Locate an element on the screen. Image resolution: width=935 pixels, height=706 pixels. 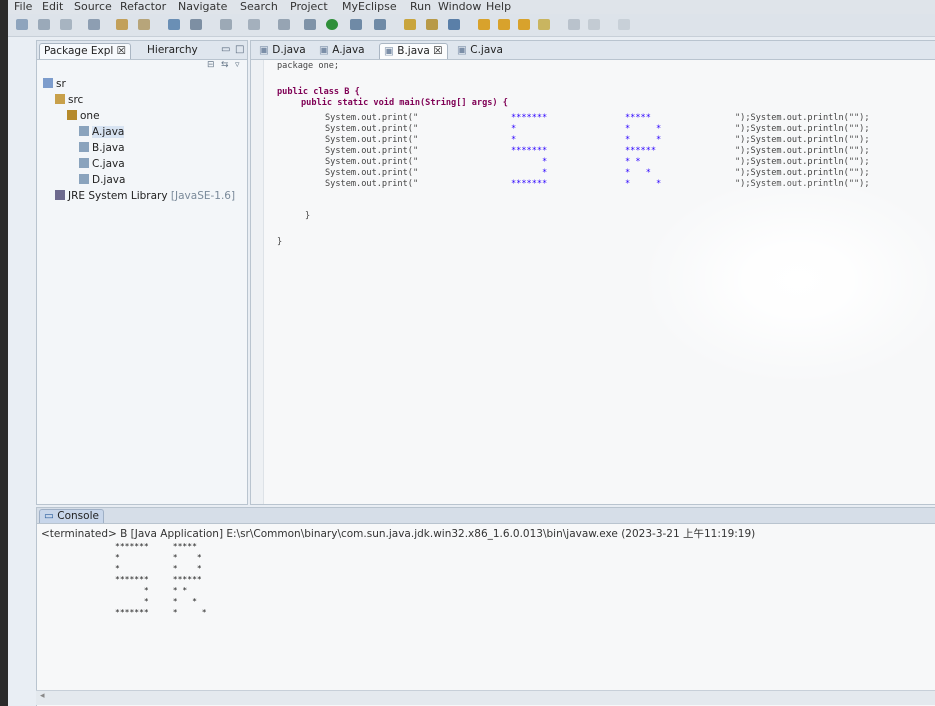
back-icon is located at coordinates (574, 24).